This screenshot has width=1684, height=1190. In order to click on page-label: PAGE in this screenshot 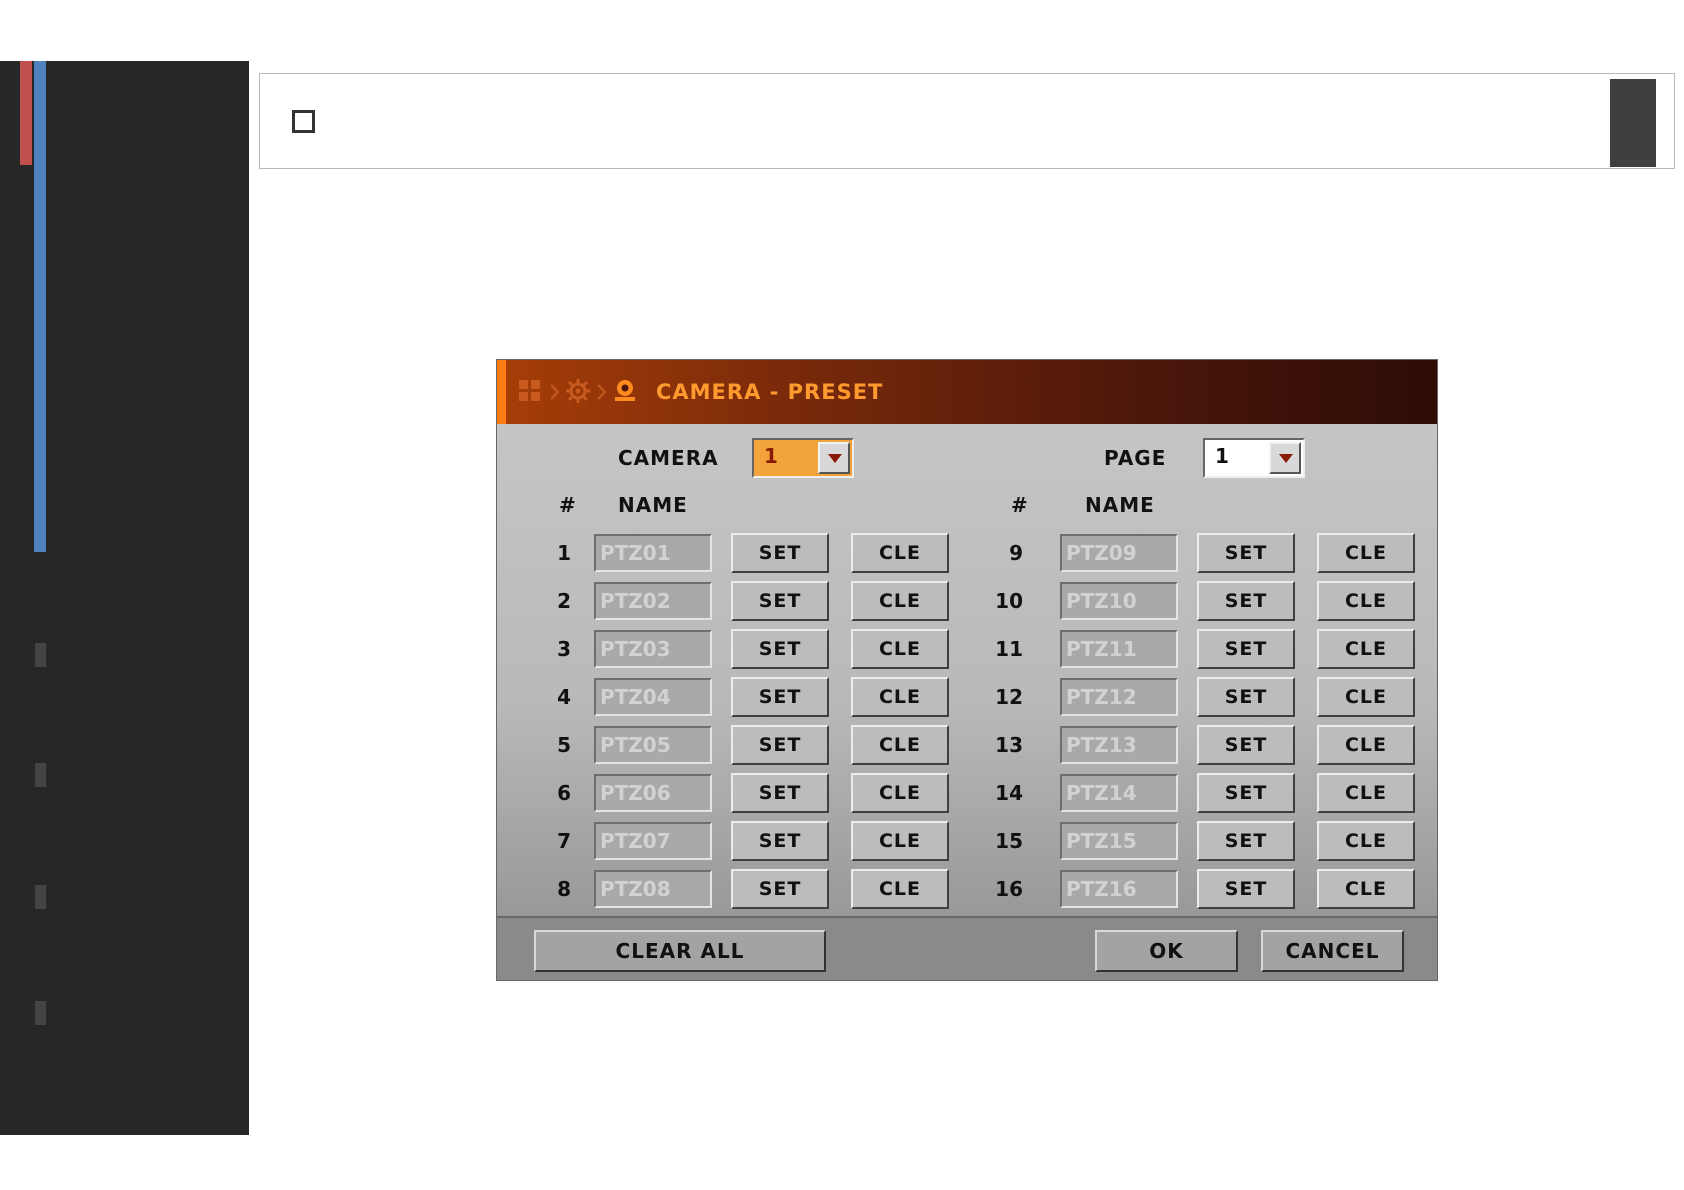, I will do `click(1135, 458)`.